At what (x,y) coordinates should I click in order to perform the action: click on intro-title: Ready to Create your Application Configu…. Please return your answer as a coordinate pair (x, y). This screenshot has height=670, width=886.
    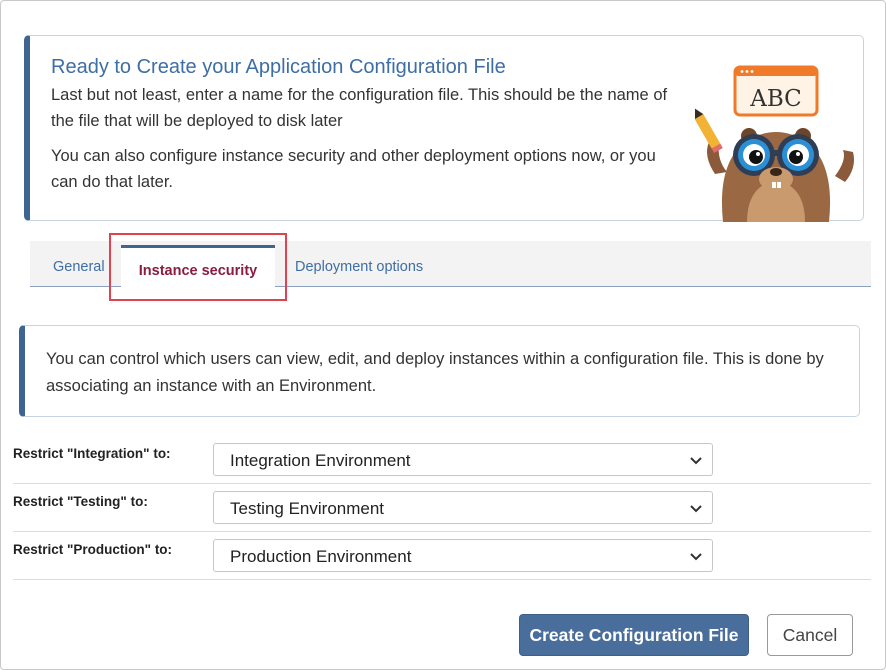
    Looking at the image, I should click on (278, 67).